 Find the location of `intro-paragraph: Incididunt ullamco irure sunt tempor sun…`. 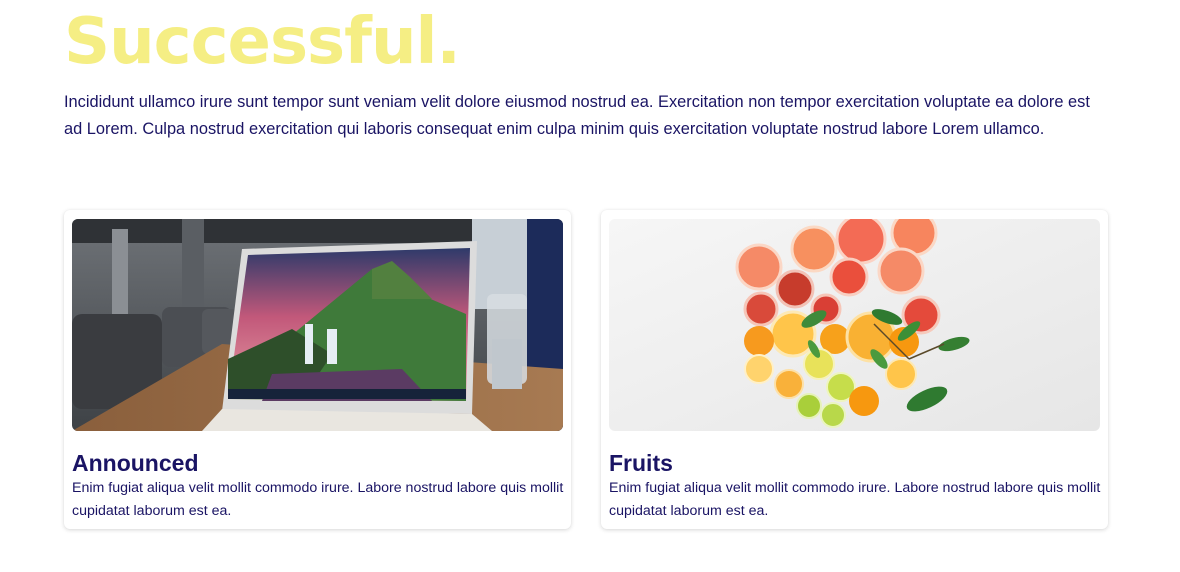

intro-paragraph: Incididunt ullamco irure sunt tempor sun… is located at coordinates (577, 115).